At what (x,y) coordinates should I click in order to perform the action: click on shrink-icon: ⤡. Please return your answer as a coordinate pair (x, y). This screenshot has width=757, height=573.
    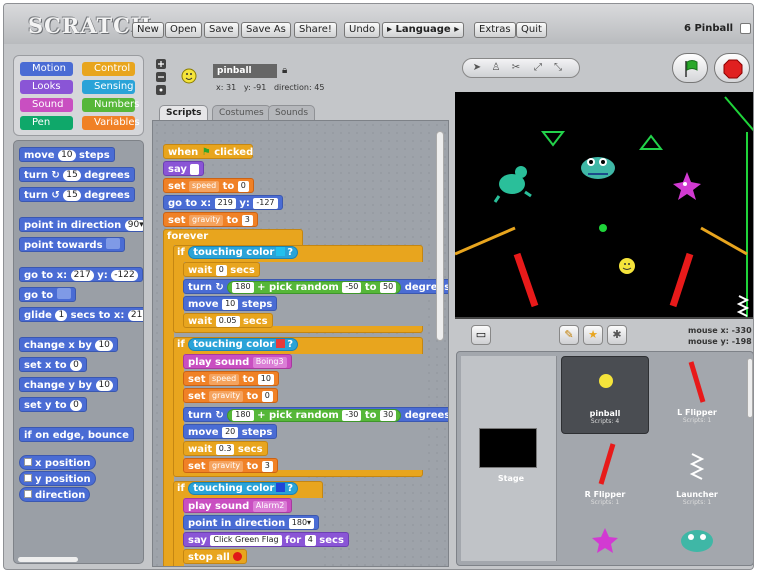
    Looking at the image, I should click on (558, 68).